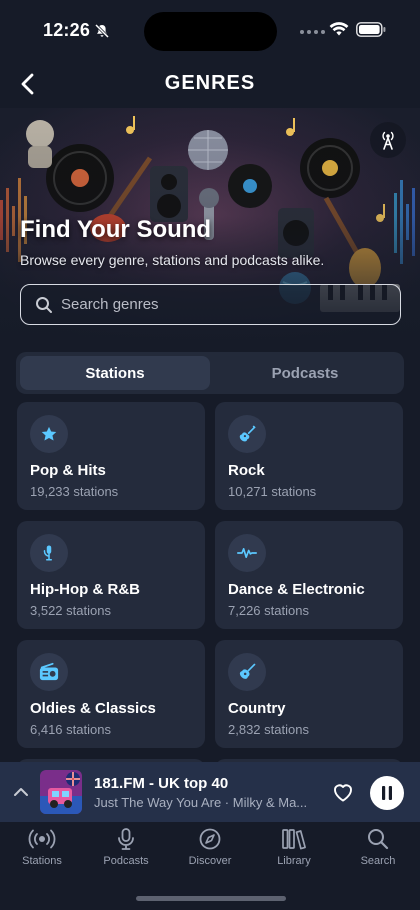 This screenshot has height=910, width=420. What do you see at coordinates (247, 553) in the screenshot?
I see `waveform-icon` at bounding box center [247, 553].